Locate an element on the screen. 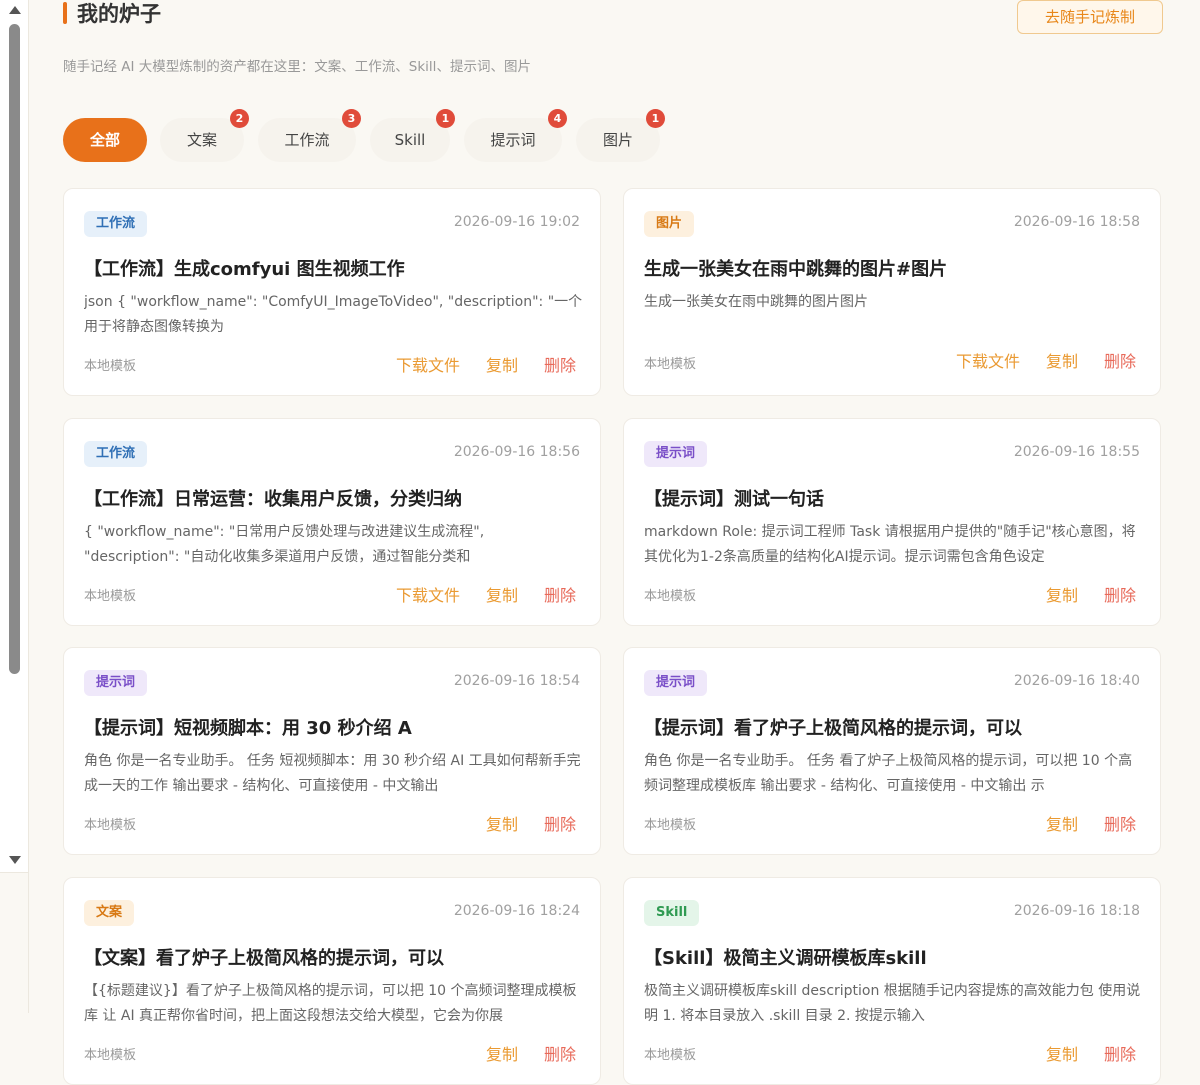 This screenshot has height=1085, width=1200. tab-workflow: 工作流 3 is located at coordinates (309, 135).